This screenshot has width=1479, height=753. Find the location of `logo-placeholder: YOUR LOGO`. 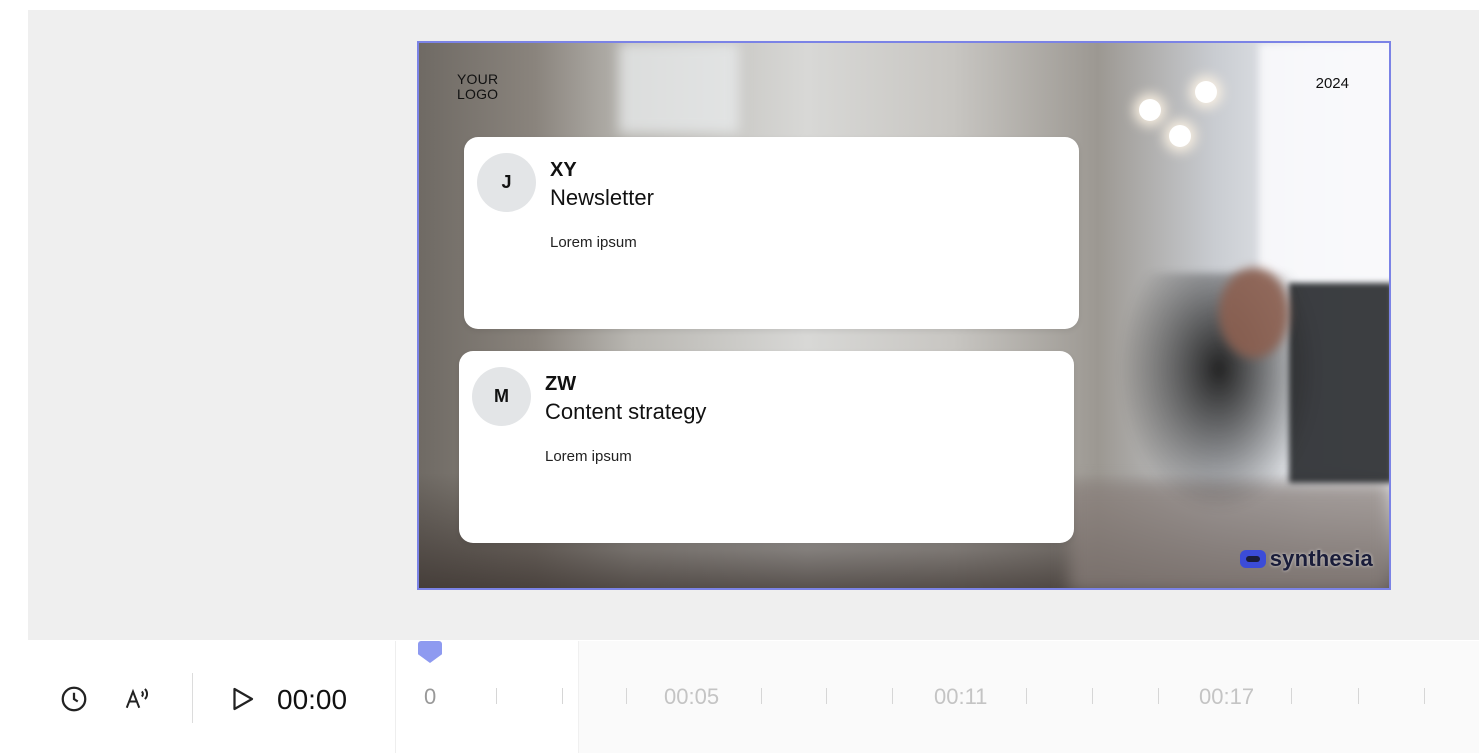

logo-placeholder: YOUR LOGO is located at coordinates (483, 87).